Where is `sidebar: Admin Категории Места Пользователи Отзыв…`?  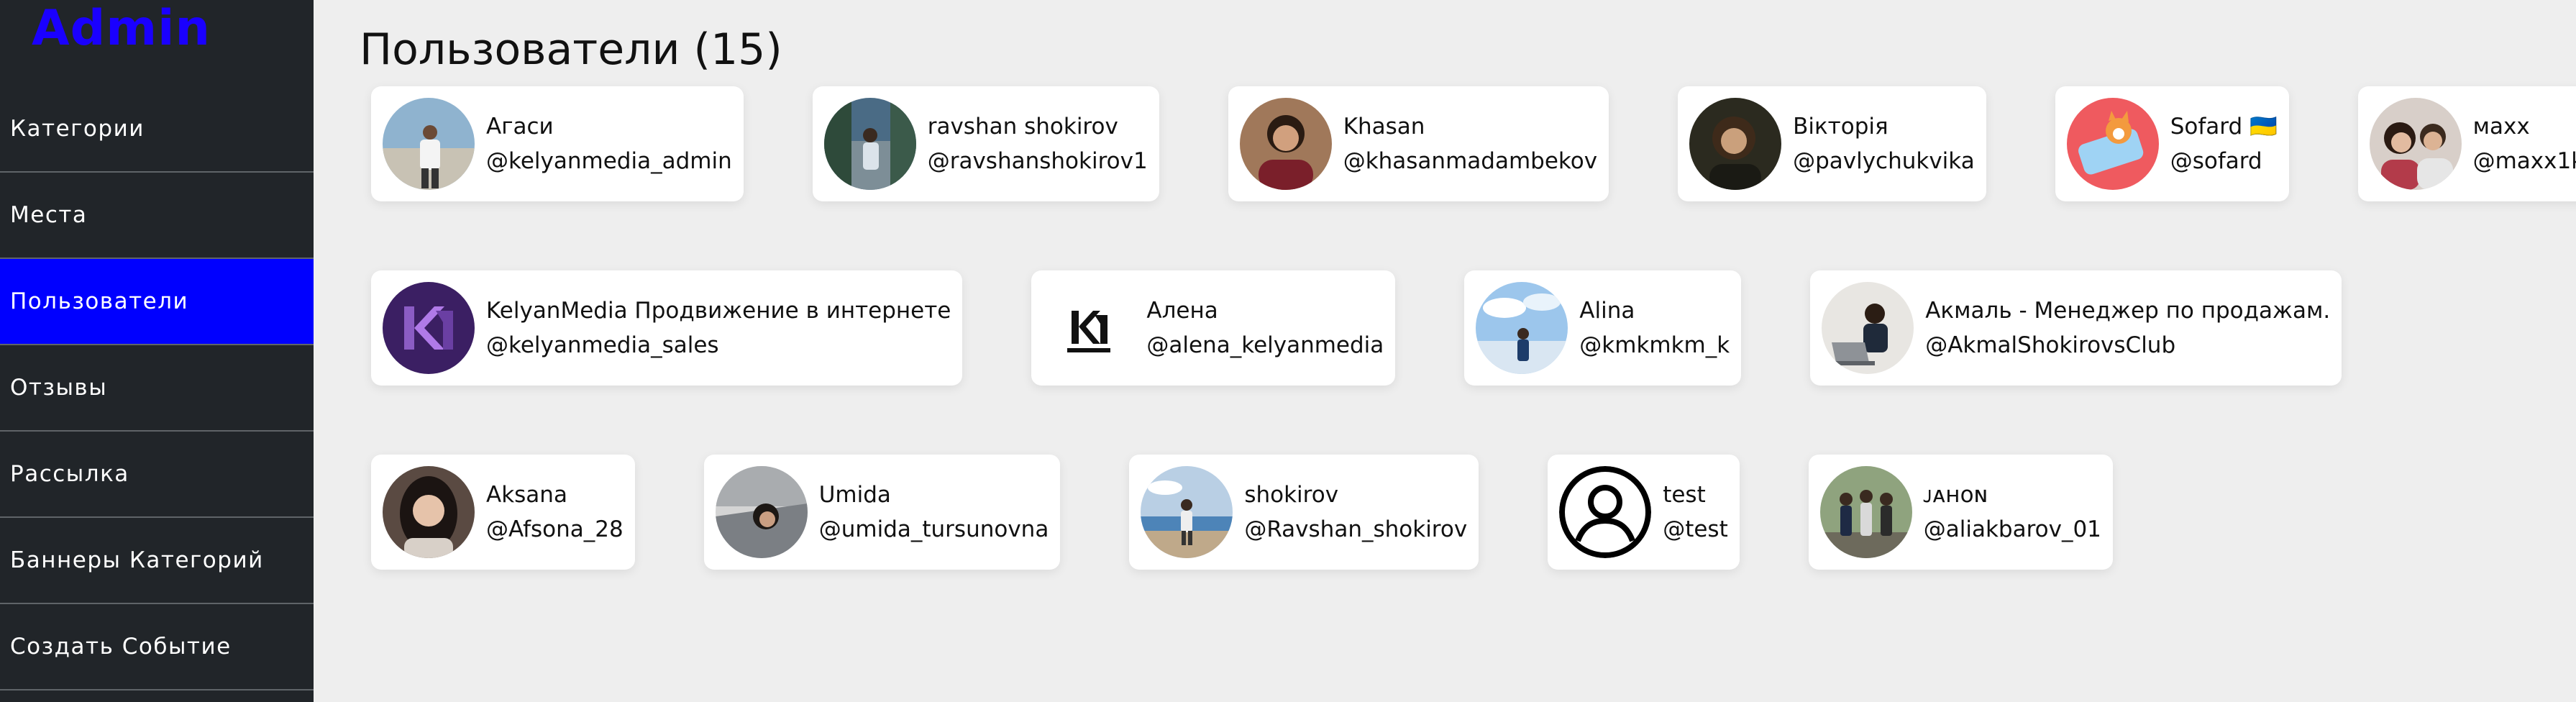
sidebar: Admin Категории Места Пользователи Отзыв… is located at coordinates (157, 351).